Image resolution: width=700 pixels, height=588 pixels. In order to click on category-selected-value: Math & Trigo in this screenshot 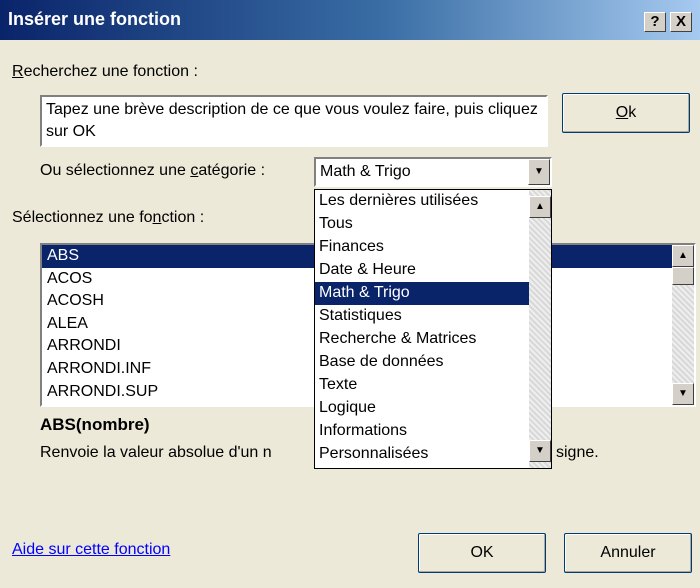, I will do `click(365, 171)`.